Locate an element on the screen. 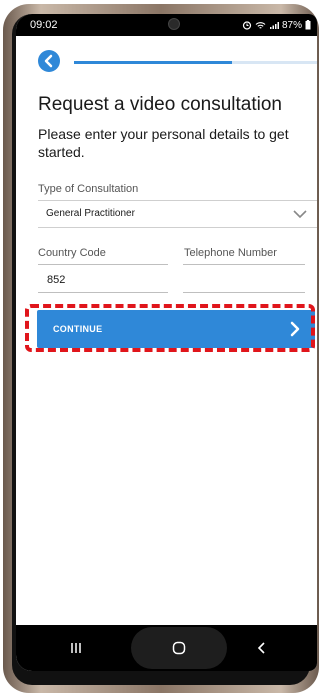 The image size is (324, 697). consultation-type-select: General Practitioner is located at coordinates (177, 214).